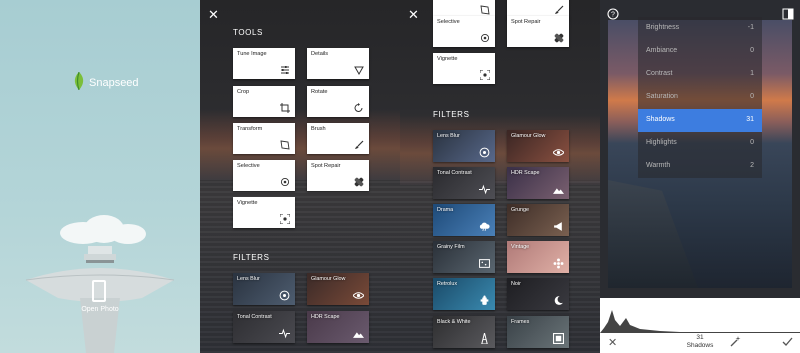 The height and width of the screenshot is (353, 800). Describe the element at coordinates (464, 294) in the screenshot. I see `filter-retrolux: Retrolux` at that location.